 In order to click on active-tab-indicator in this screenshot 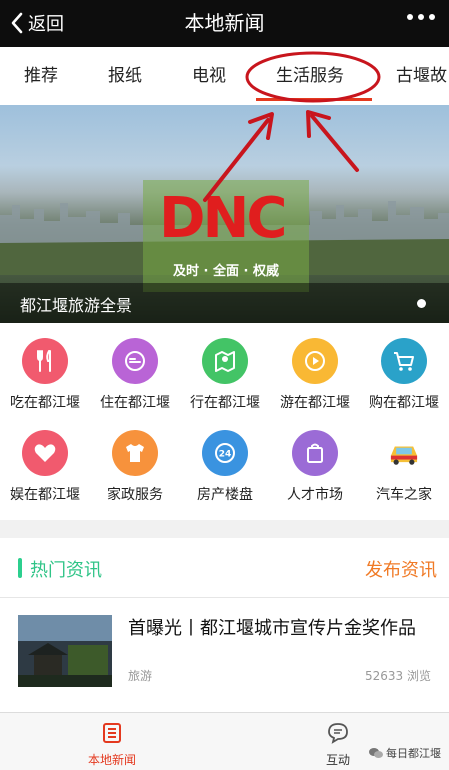, I will do `click(314, 99)`.